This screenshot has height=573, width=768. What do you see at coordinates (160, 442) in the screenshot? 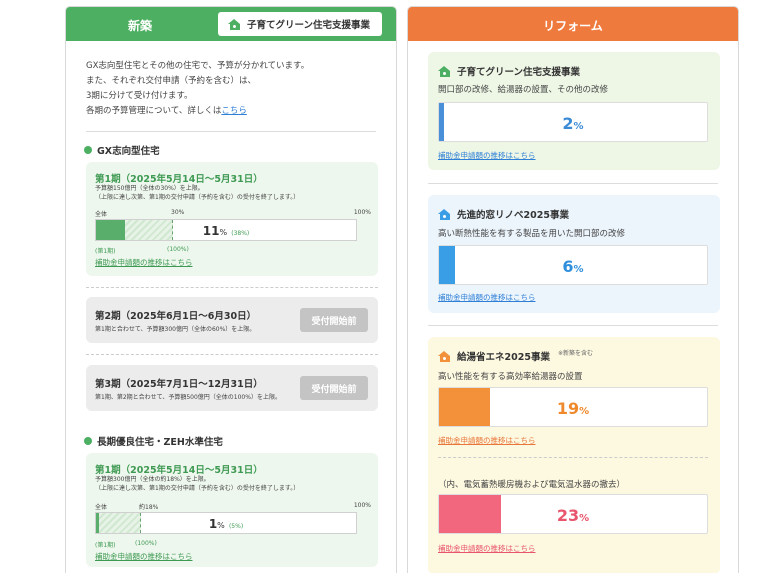
I see `section-title-longlife-label: 長期優良住宅・ZEH水準住宅` at bounding box center [160, 442].